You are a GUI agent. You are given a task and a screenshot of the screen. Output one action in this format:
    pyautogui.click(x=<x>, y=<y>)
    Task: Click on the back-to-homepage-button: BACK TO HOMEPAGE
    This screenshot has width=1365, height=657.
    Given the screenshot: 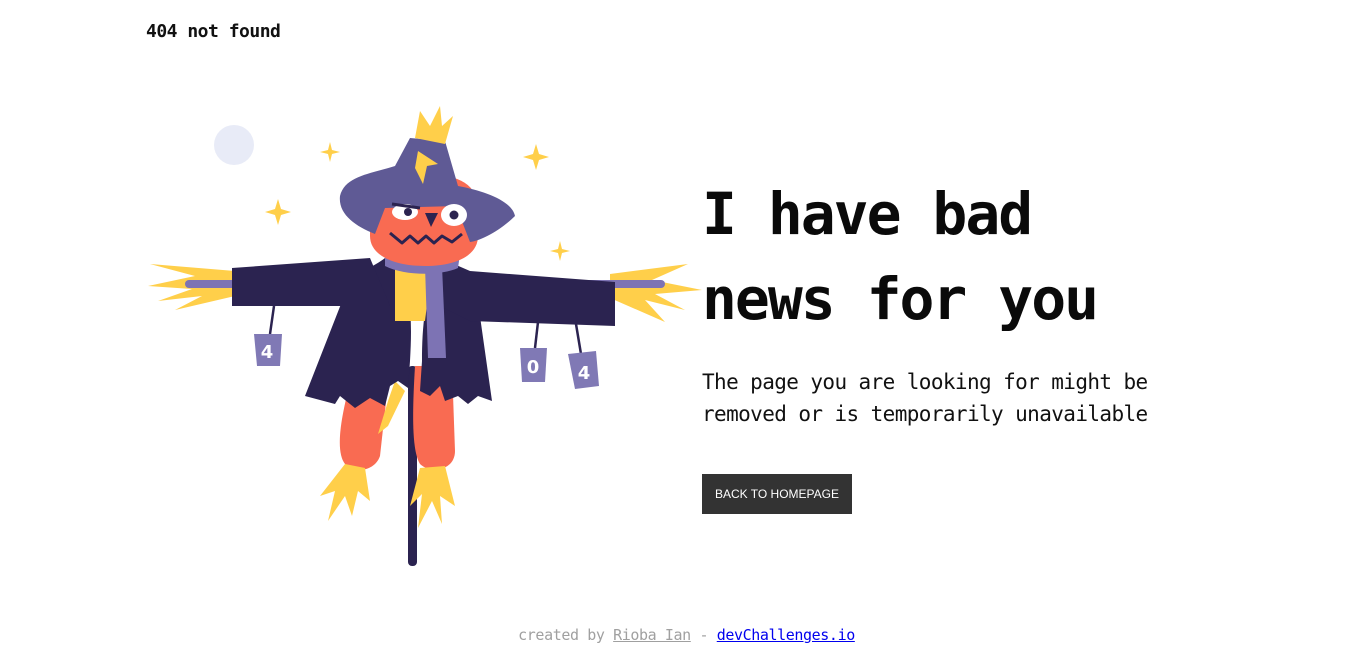 What is the action you would take?
    pyautogui.click(x=777, y=494)
    